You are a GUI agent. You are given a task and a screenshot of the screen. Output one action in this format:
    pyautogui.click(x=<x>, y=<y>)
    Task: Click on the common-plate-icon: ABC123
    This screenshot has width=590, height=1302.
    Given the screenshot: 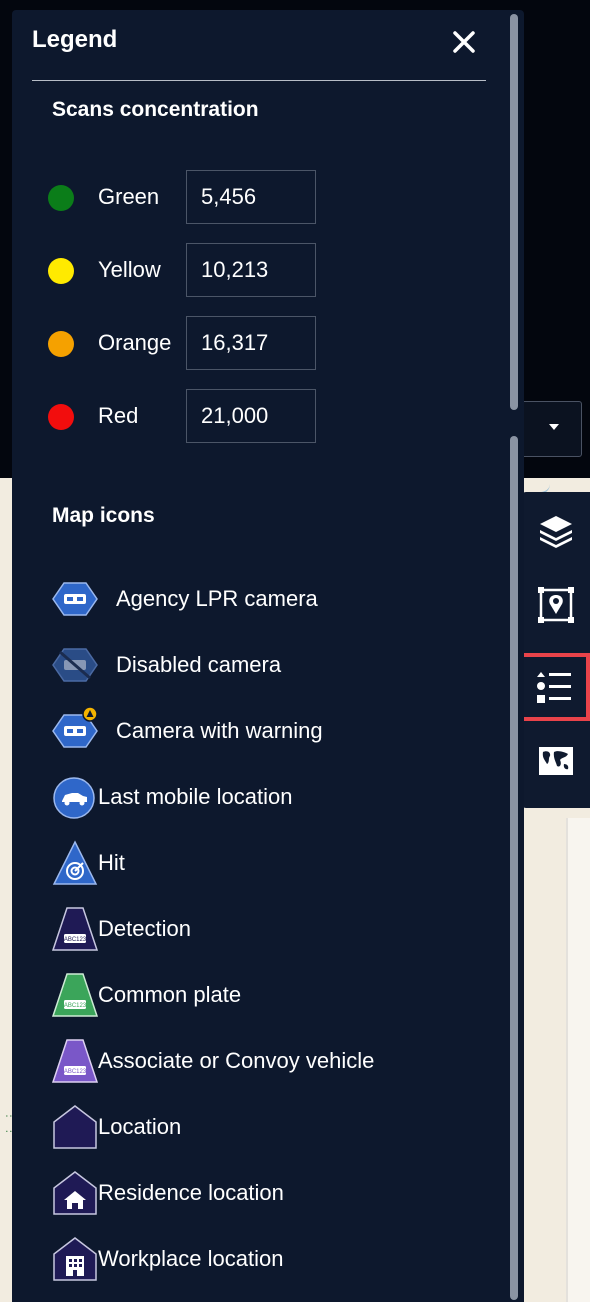 What is the action you would take?
    pyautogui.click(x=75, y=995)
    